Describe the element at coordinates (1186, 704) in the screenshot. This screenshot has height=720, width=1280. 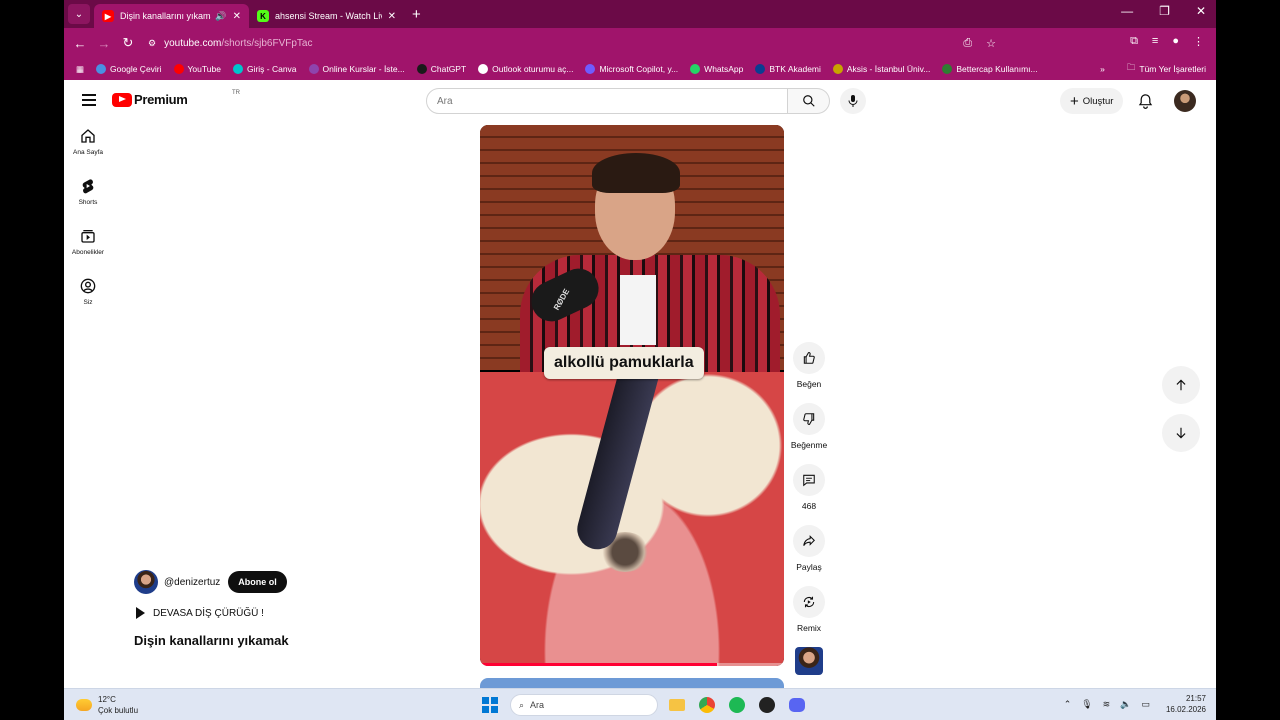
I see `clock: 21:57 16.02.2026` at that location.